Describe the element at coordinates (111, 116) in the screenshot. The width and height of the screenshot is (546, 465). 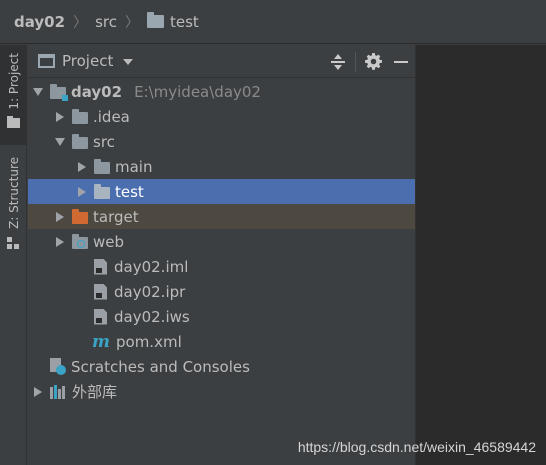
I see `tree-item-label: .idea` at that location.